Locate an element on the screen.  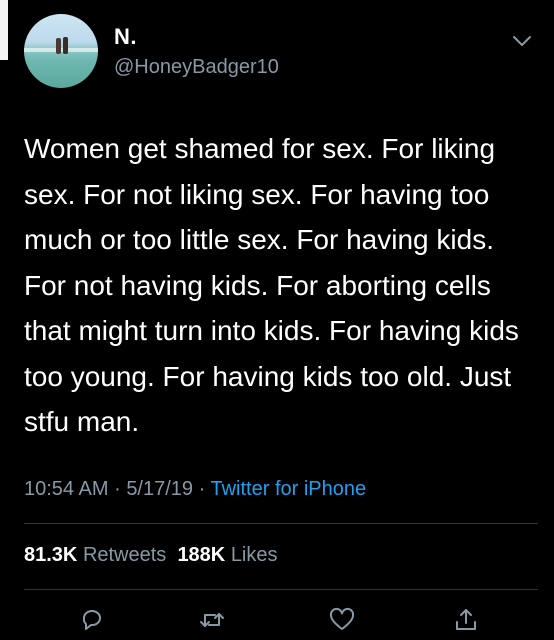
author-name: N. is located at coordinates (125, 37).